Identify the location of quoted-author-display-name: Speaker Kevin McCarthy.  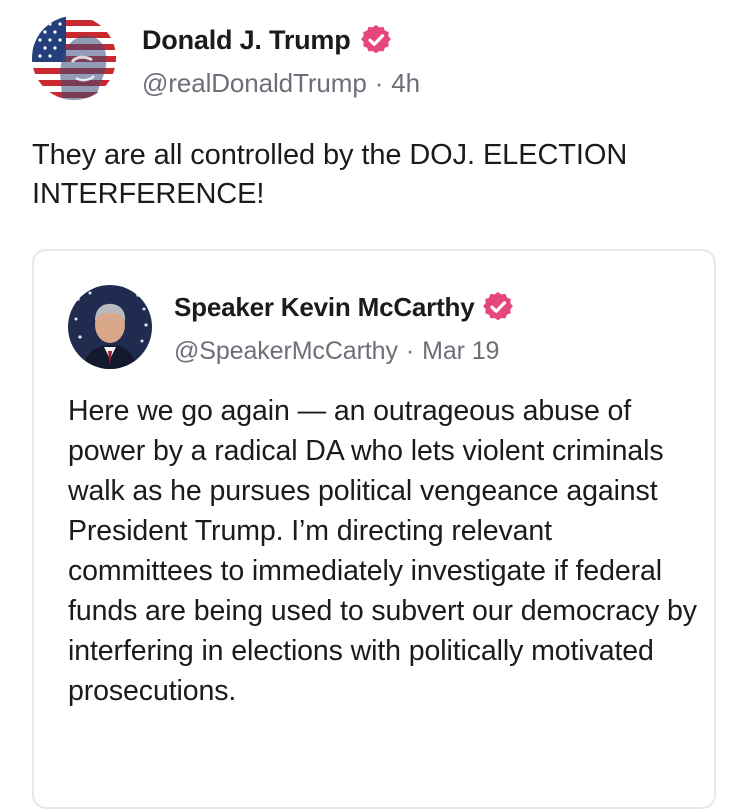
(324, 307).